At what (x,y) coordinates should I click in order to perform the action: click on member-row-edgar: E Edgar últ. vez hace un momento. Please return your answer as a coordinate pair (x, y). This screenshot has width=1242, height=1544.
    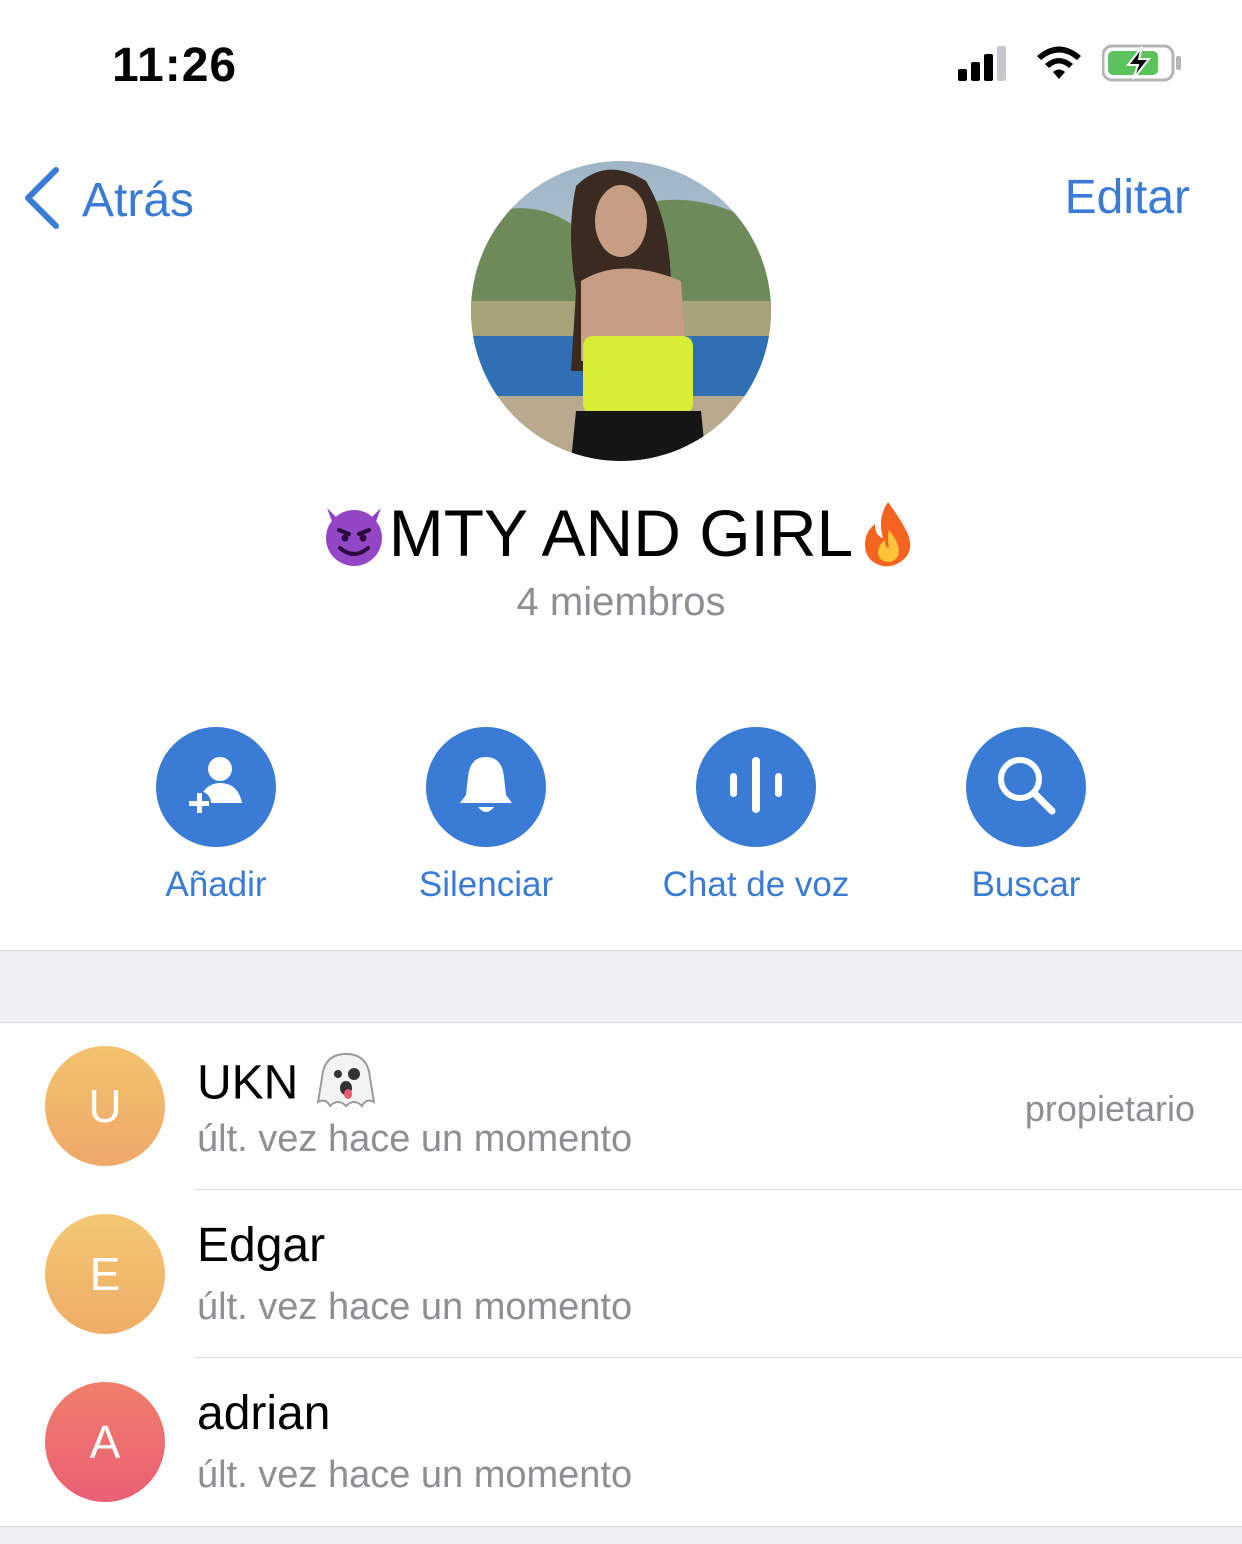
    Looking at the image, I should click on (621, 1274).